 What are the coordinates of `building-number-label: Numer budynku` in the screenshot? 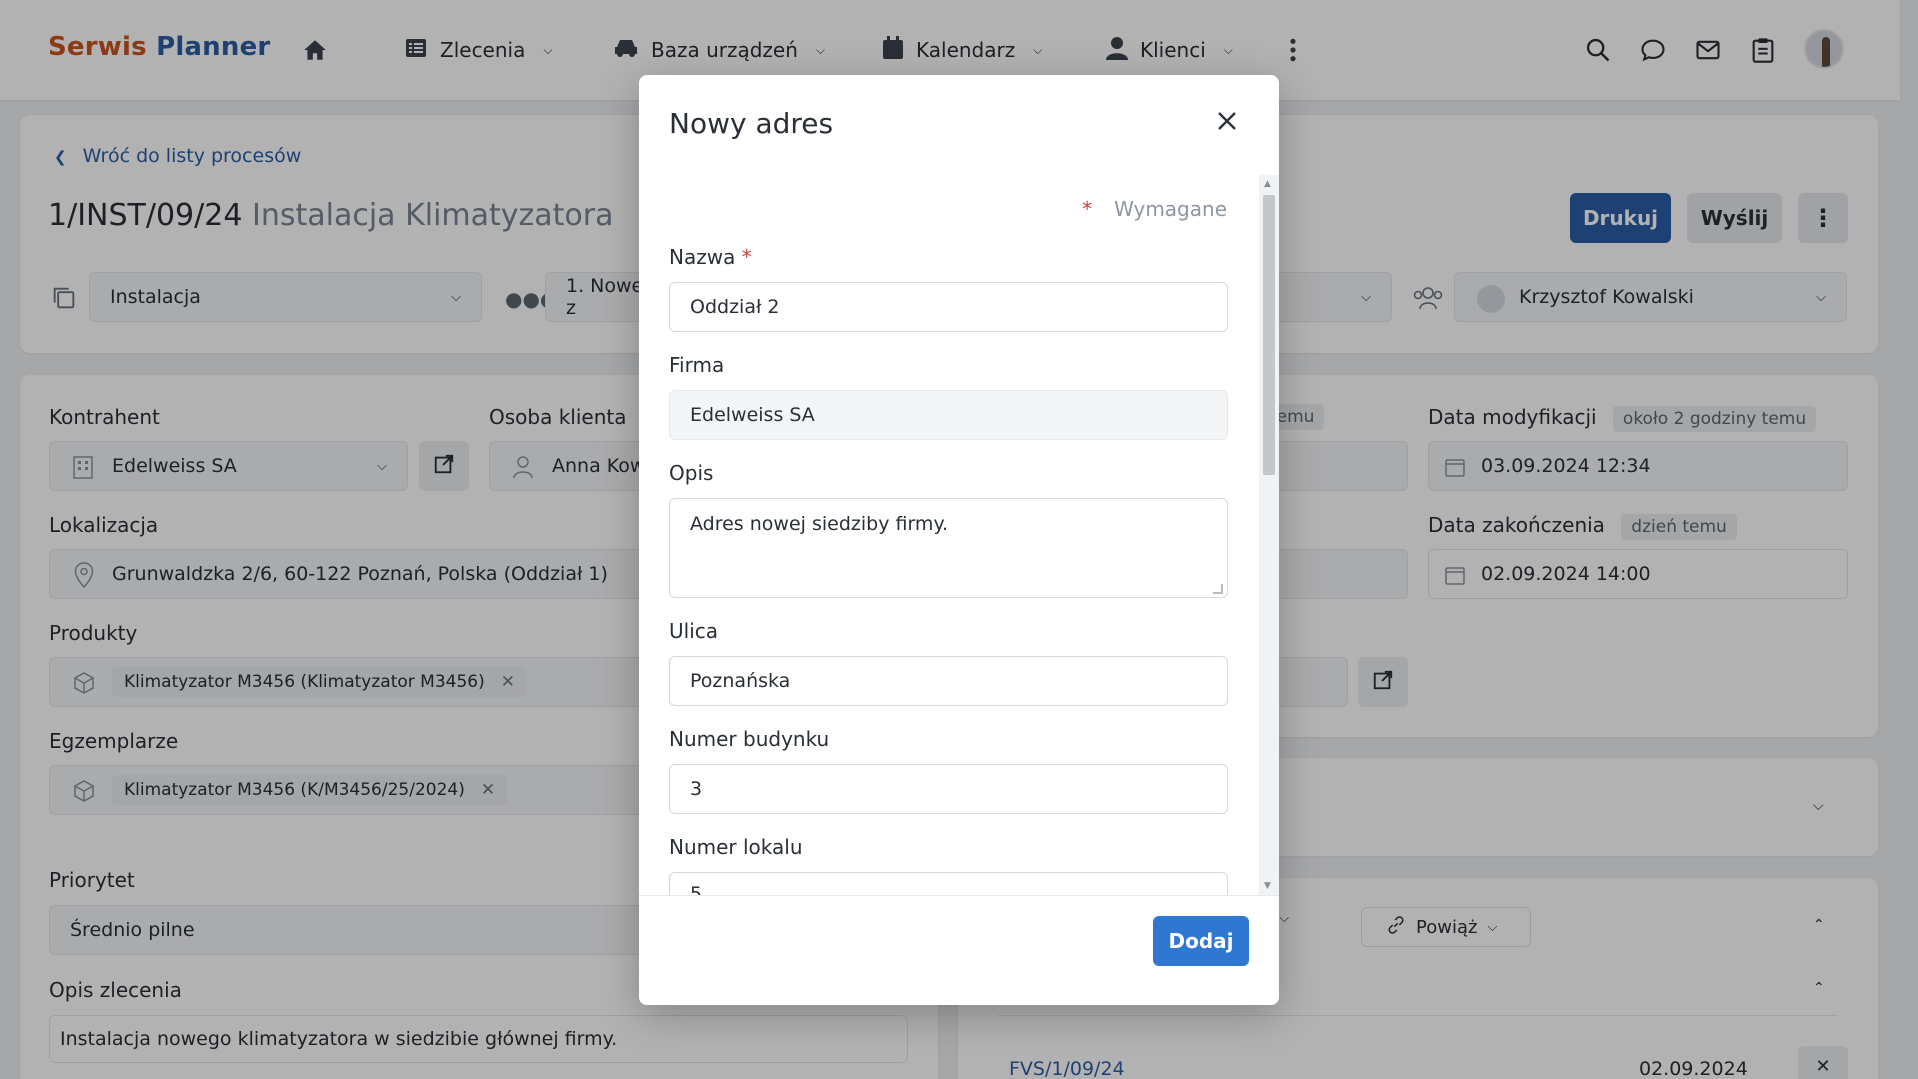 It's located at (749, 739).